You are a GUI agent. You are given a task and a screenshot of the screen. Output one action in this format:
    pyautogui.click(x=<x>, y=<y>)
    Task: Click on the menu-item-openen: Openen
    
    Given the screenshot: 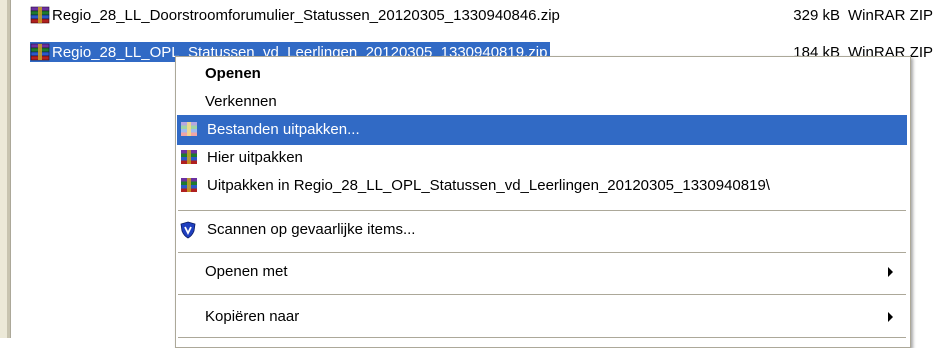 What is the action you would take?
    pyautogui.click(x=542, y=74)
    